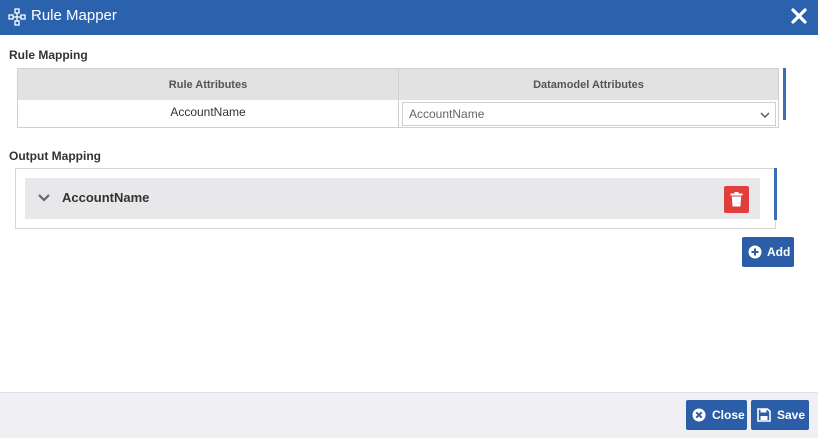  I want to click on flow-nodes-icon, so click(17, 17).